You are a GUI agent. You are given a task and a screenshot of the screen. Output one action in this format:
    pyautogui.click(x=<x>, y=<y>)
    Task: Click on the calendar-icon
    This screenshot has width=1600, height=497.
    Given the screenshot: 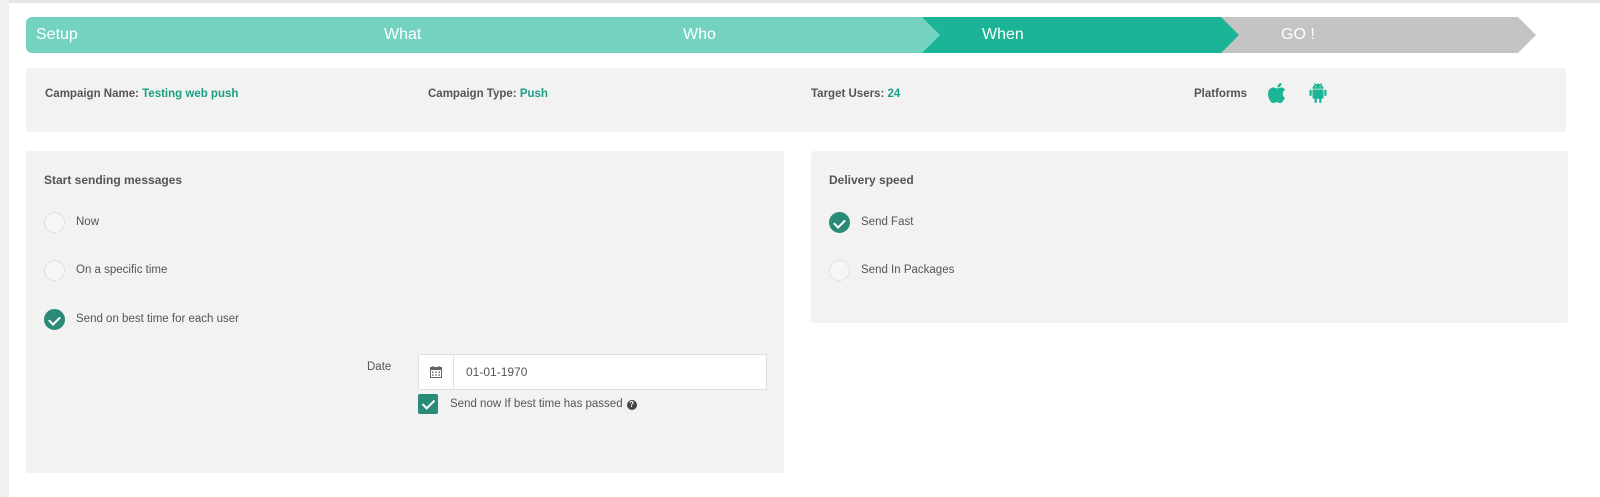 What is the action you would take?
    pyautogui.click(x=436, y=372)
    